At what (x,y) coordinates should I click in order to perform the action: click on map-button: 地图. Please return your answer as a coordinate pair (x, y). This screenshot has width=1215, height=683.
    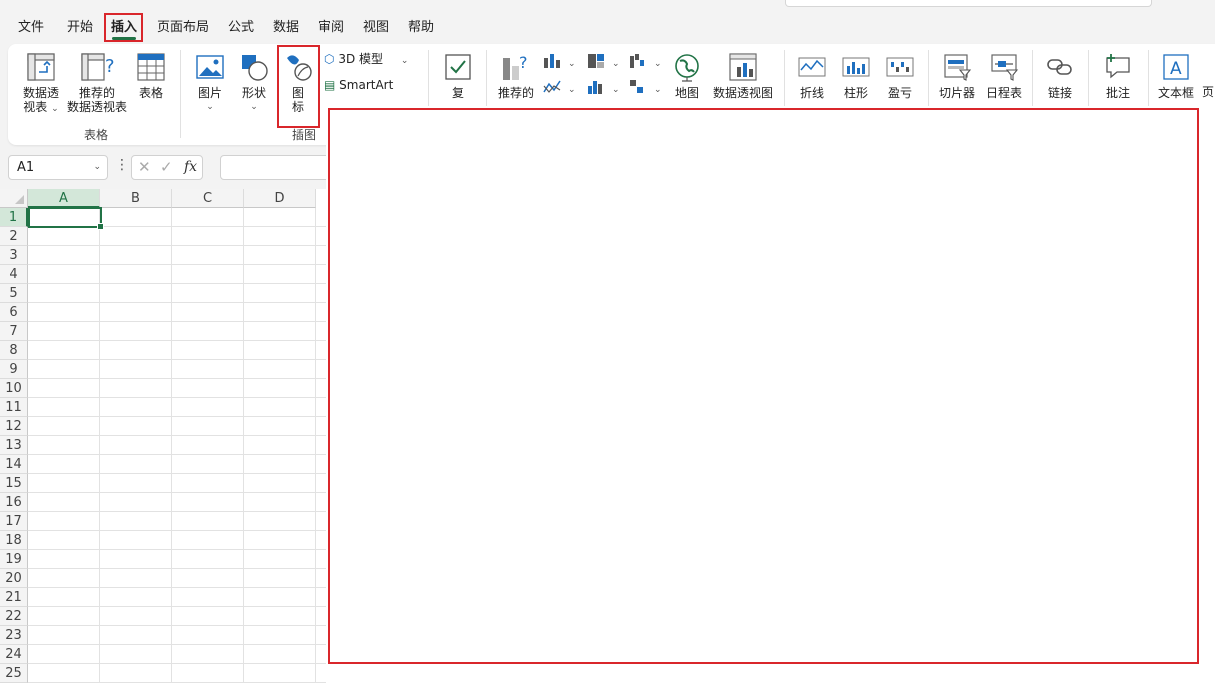
    Looking at the image, I should click on (687, 76).